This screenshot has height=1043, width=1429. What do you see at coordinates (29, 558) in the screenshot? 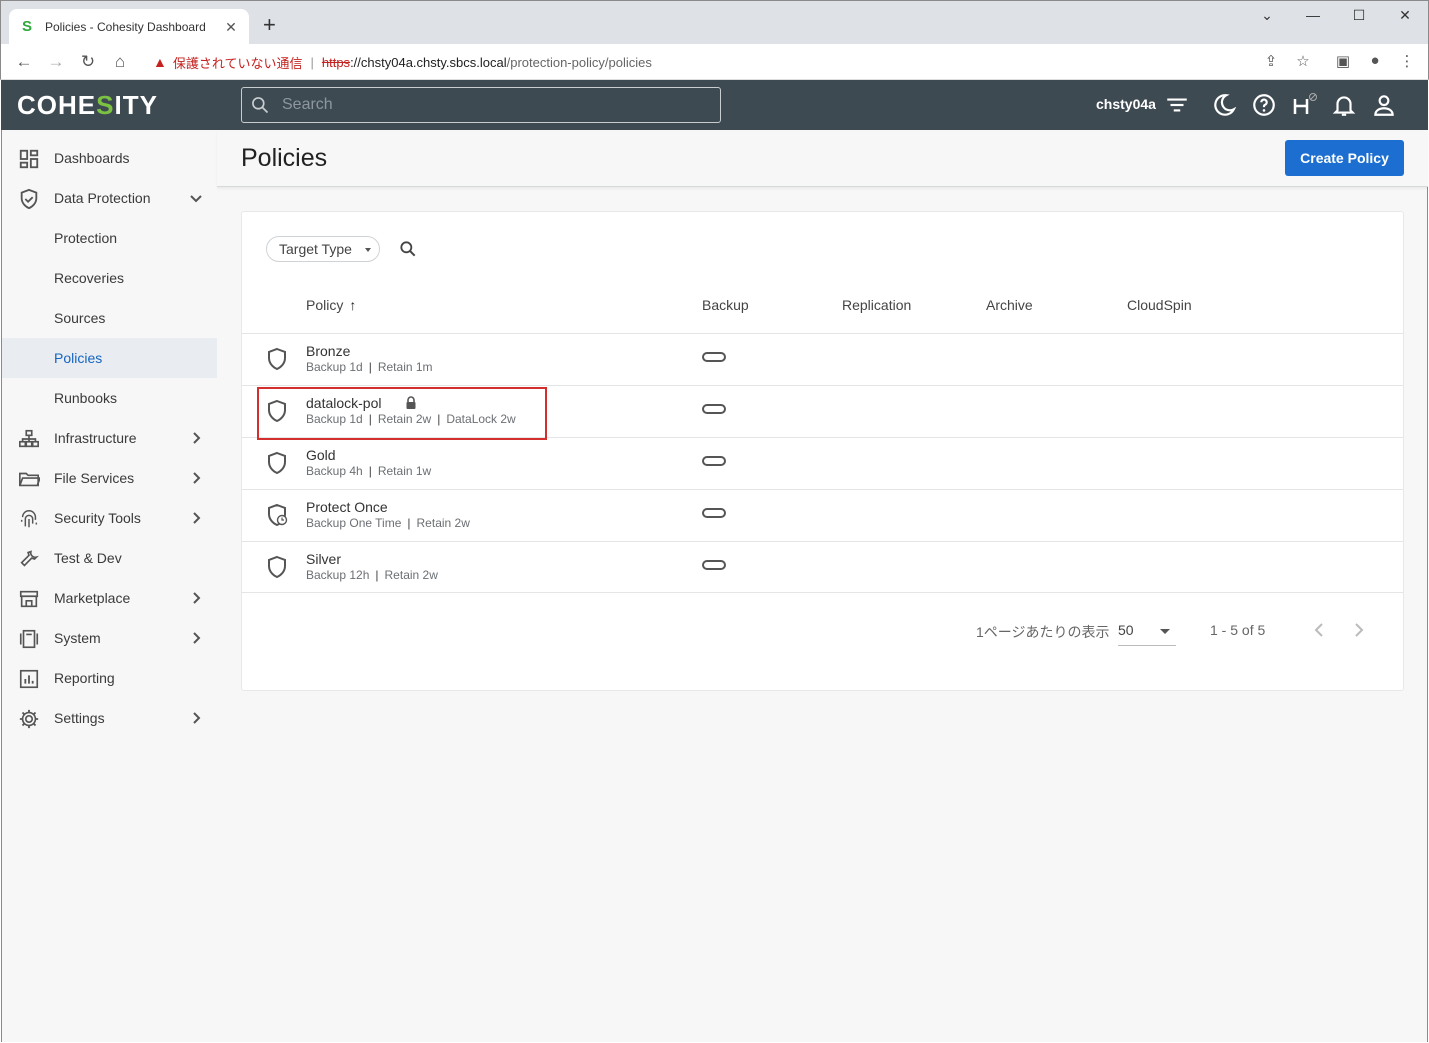
I see `wrench-icon` at bounding box center [29, 558].